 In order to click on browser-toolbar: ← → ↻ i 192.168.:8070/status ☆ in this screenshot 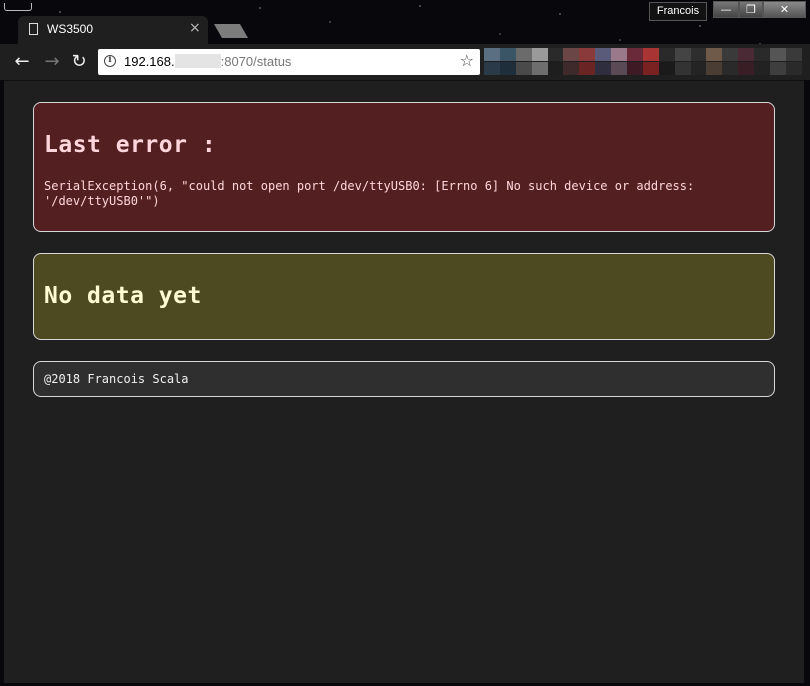, I will do `click(405, 62)`.